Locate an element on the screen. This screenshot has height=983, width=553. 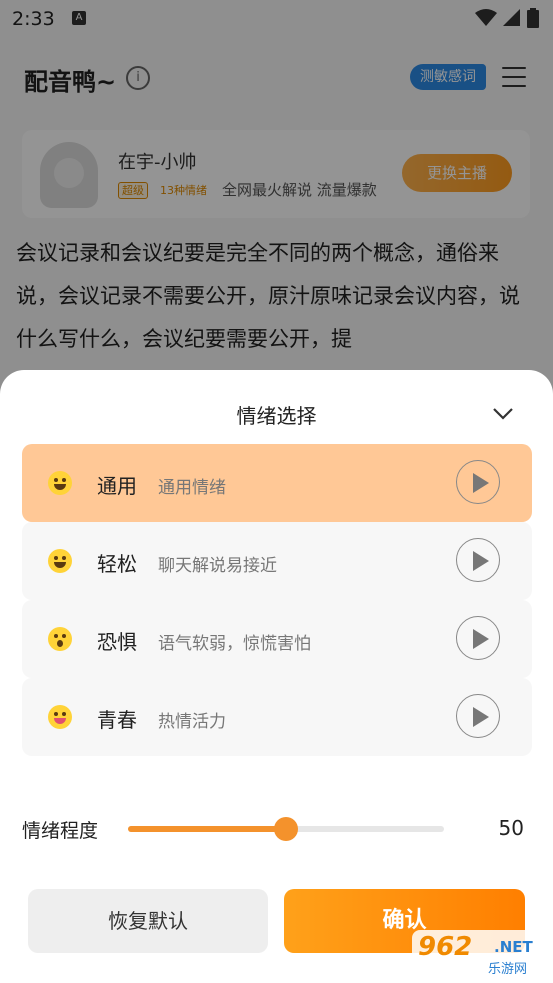
watermark-logo: 962 .NET 乐游网 is located at coordinates (480, 954).